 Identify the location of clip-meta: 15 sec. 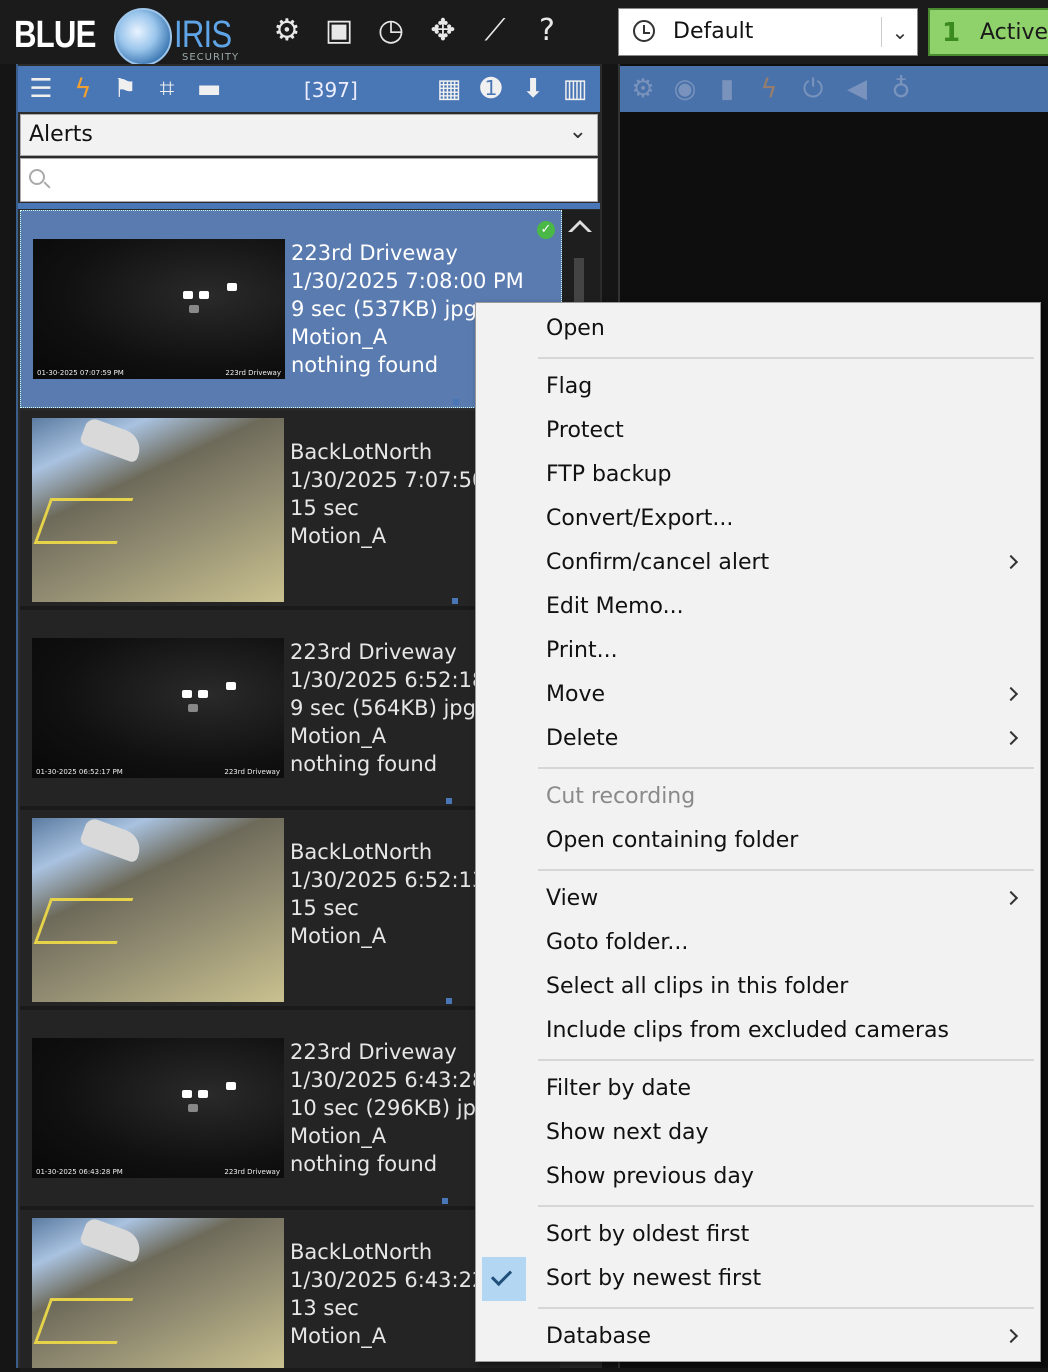
(324, 908).